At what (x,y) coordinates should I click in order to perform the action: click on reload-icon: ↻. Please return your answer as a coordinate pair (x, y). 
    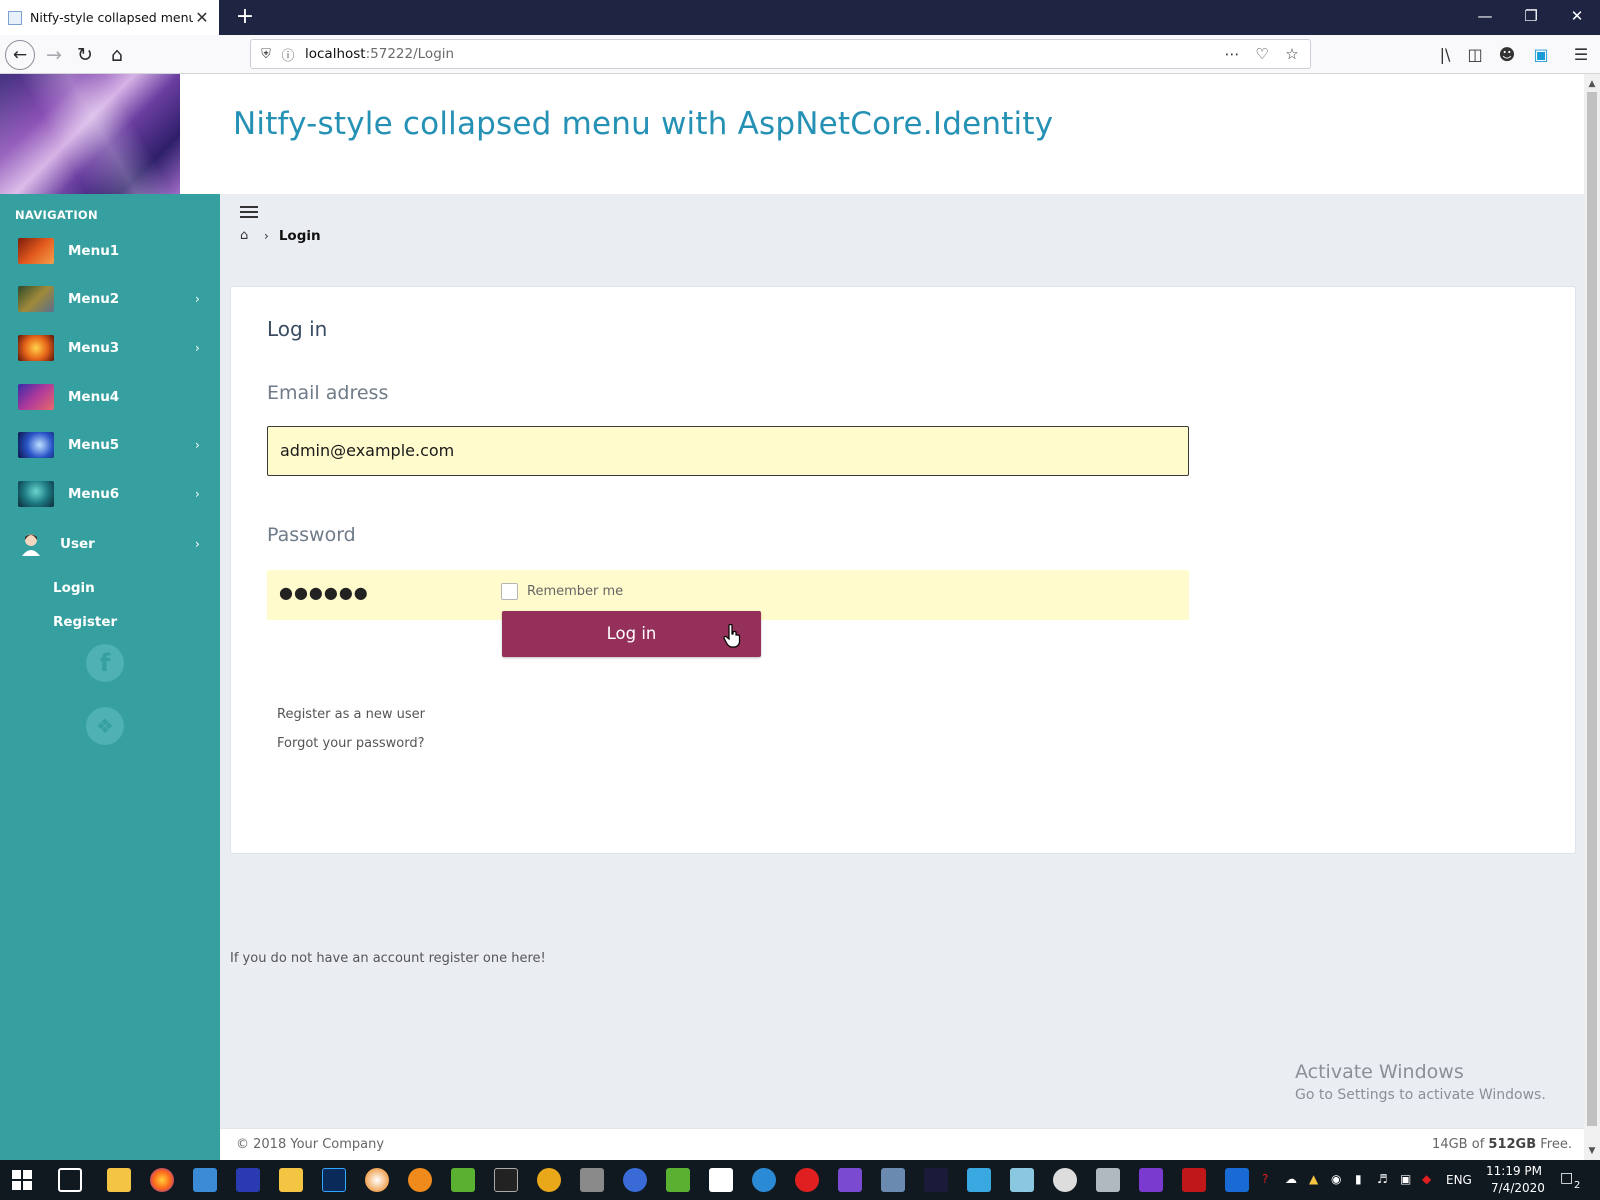
    Looking at the image, I should click on (85, 55).